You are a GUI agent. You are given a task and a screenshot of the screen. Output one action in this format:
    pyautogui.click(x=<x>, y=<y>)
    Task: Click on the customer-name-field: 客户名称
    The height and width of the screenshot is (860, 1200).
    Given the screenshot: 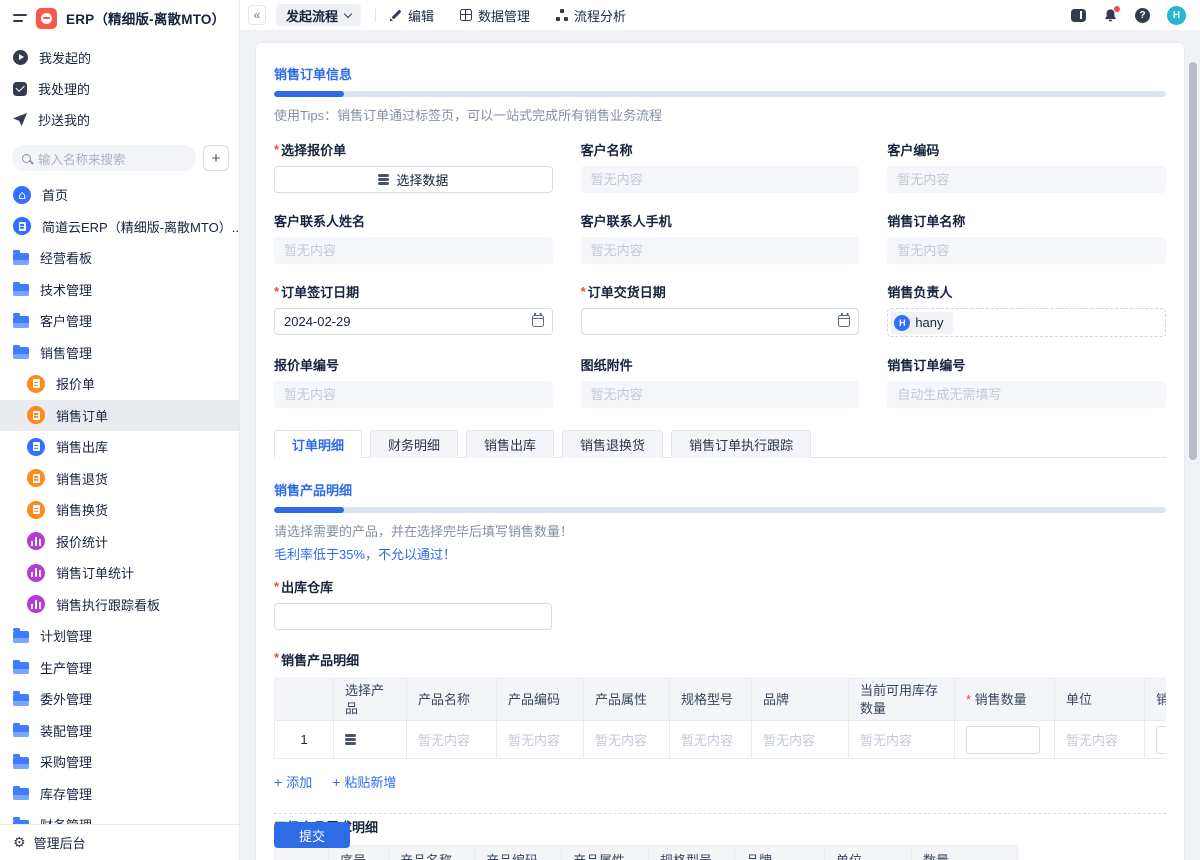 What is the action you would take?
    pyautogui.click(x=720, y=166)
    